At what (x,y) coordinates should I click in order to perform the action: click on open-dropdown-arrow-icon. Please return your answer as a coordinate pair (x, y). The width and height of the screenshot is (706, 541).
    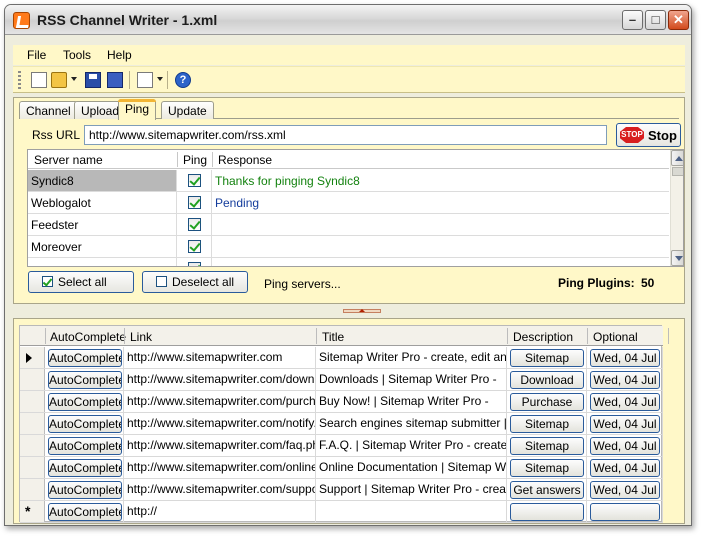
    Looking at the image, I should click on (74, 79).